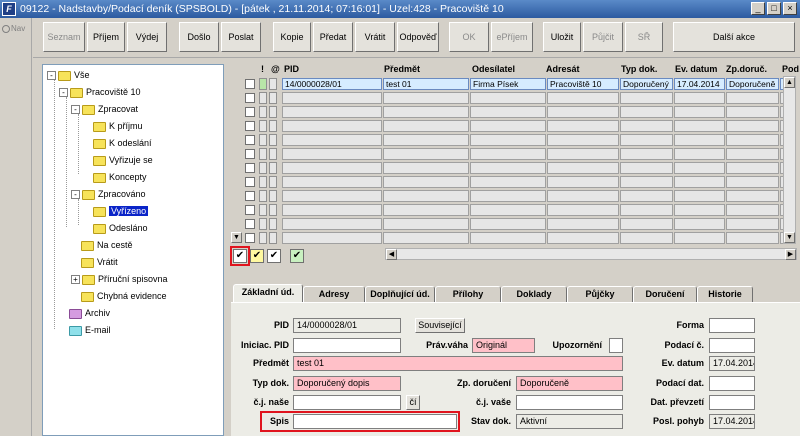 Image resolution: width=800 pixels, height=436 pixels. What do you see at coordinates (562, 37) in the screenshot?
I see `ulozit-button: Uložit` at bounding box center [562, 37].